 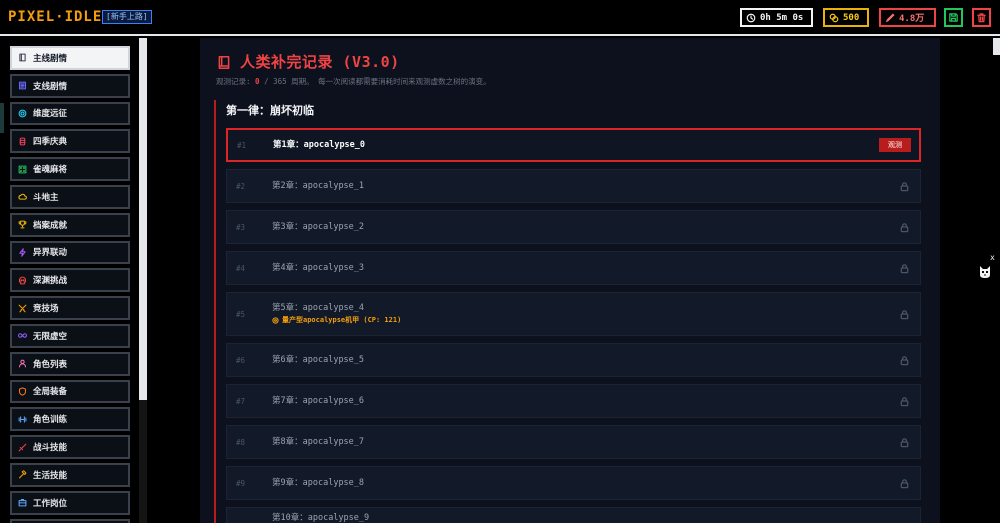 What do you see at coordinates (22, 474) in the screenshot?
I see `hammer-icon` at bounding box center [22, 474].